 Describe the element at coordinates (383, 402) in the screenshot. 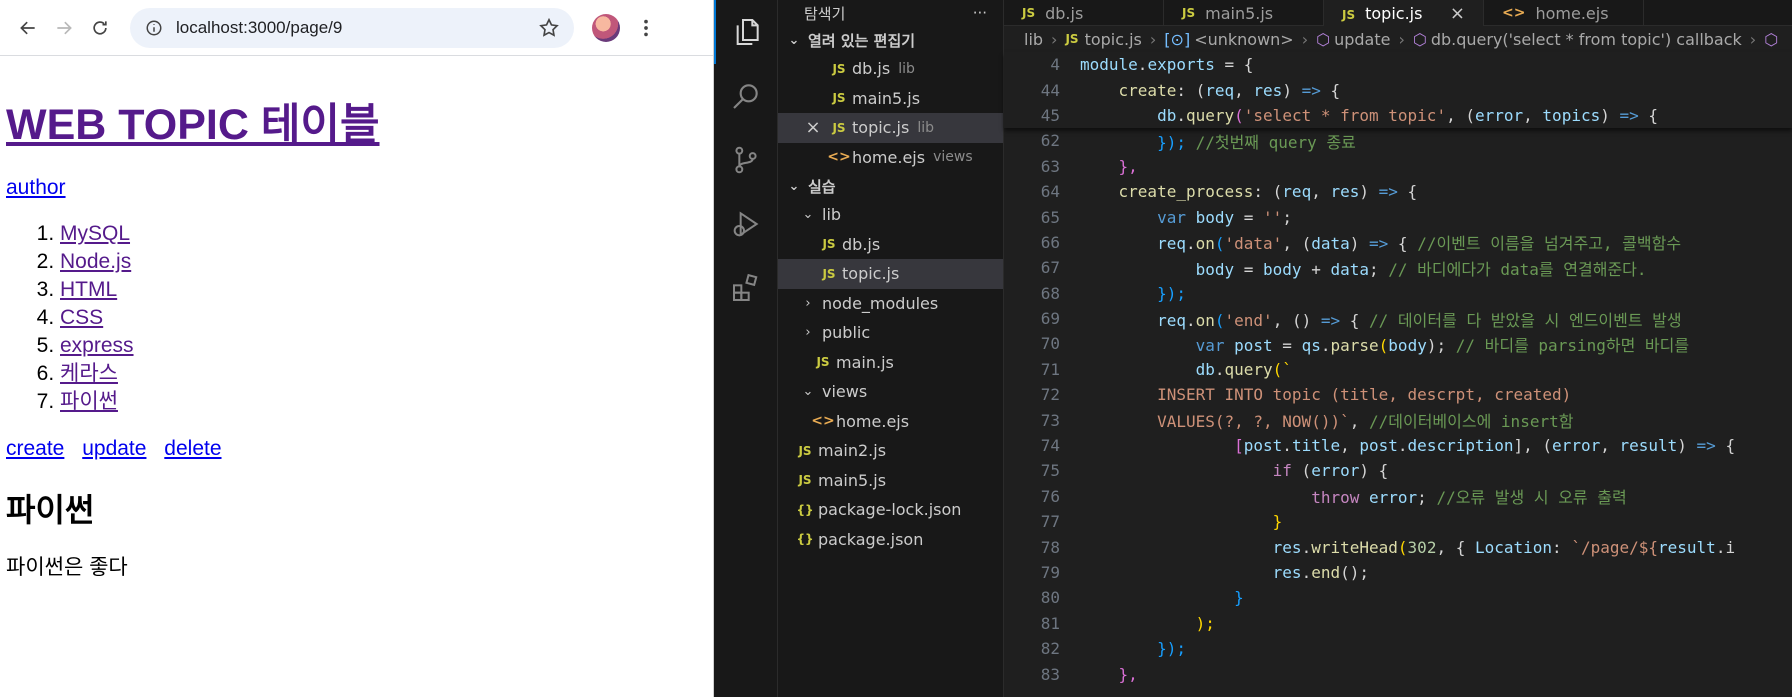

I see `list-item: 파이썬` at that location.